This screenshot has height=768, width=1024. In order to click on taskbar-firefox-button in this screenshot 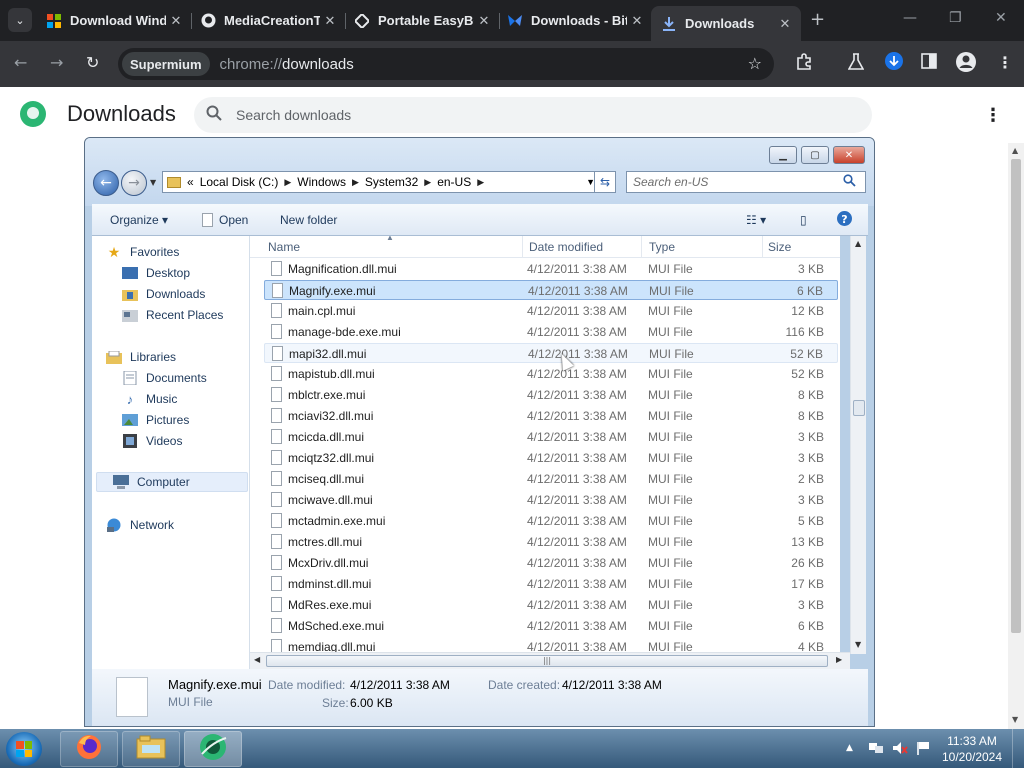, I will do `click(89, 749)`.